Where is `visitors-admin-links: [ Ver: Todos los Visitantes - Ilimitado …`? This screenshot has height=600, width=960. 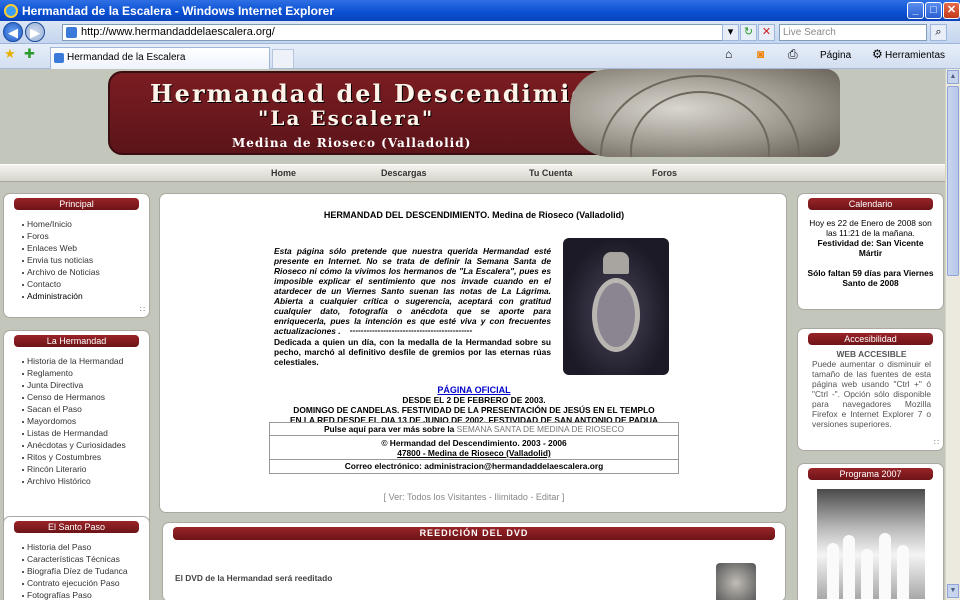 visitors-admin-links: [ Ver: Todos los Visitantes - Ilimitado … is located at coordinates (473, 497).